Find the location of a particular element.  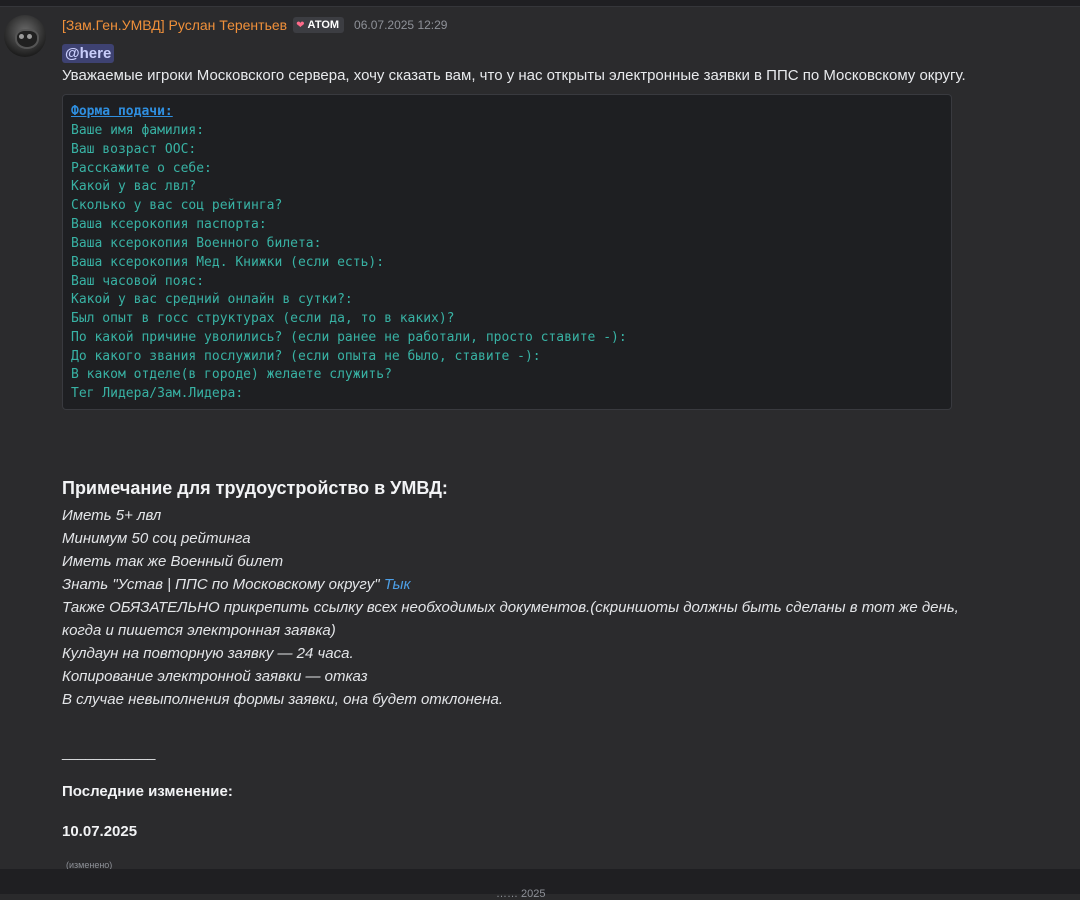

form-line: Сколько у вас соц рейтинга? is located at coordinates (177, 205).